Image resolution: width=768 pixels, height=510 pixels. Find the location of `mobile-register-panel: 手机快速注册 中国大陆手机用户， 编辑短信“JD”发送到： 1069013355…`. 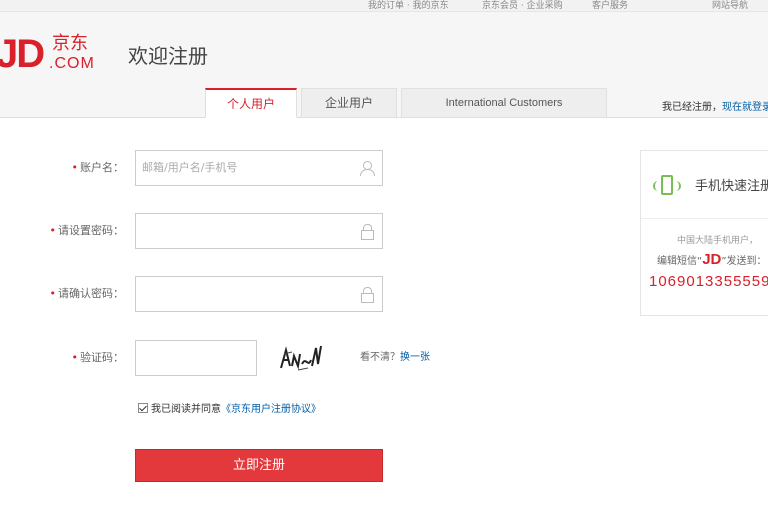

mobile-register-panel: 手机快速注册 中国大陆手机用户， 编辑短信“JD”发送到： 1069013355… is located at coordinates (704, 233).